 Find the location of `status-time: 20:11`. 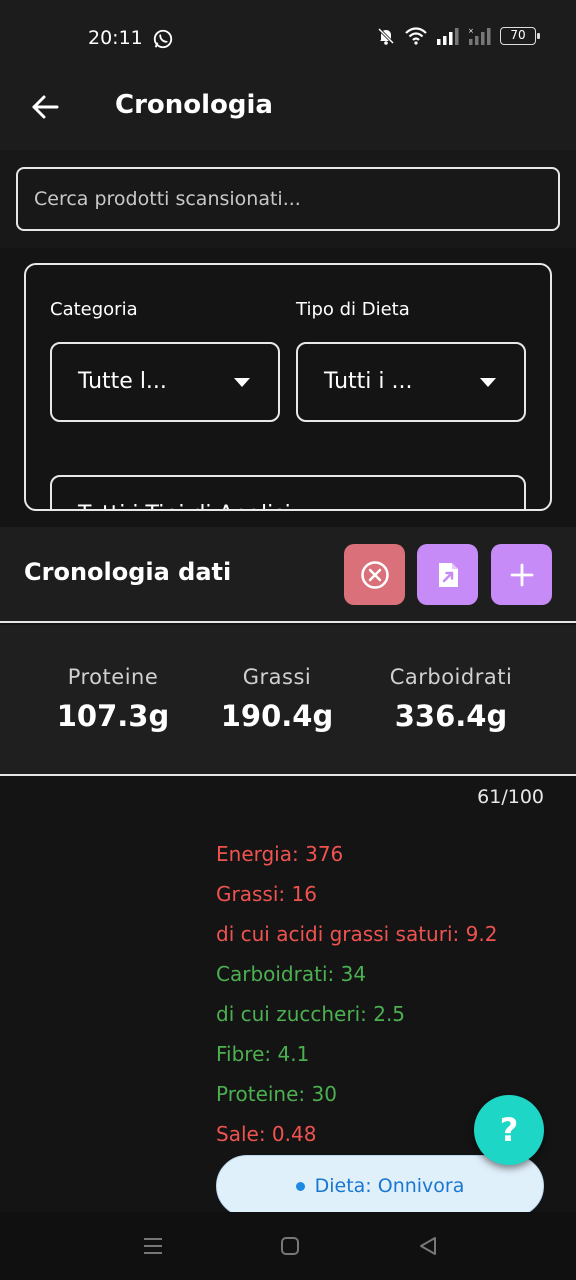

status-time: 20:11 is located at coordinates (115, 38).